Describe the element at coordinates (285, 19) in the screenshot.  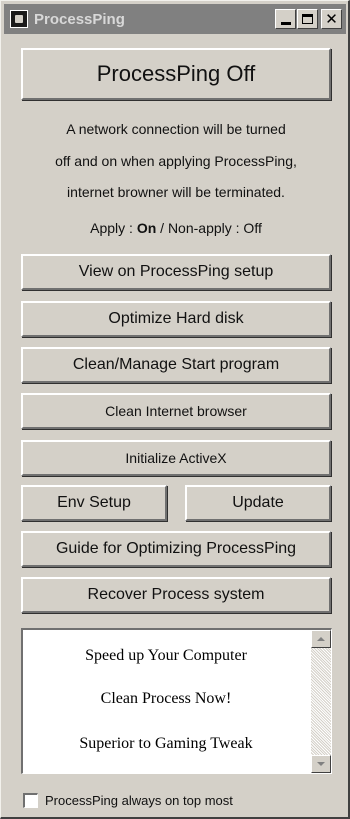
I see `minimize-icon` at that location.